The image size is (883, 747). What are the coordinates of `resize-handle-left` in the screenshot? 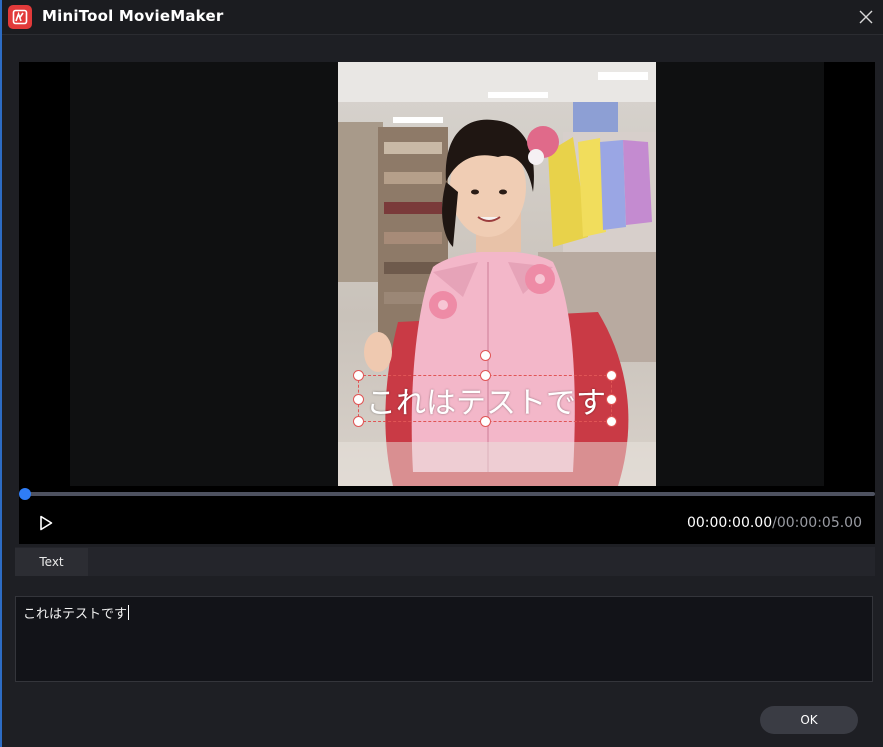 It's located at (358, 399).